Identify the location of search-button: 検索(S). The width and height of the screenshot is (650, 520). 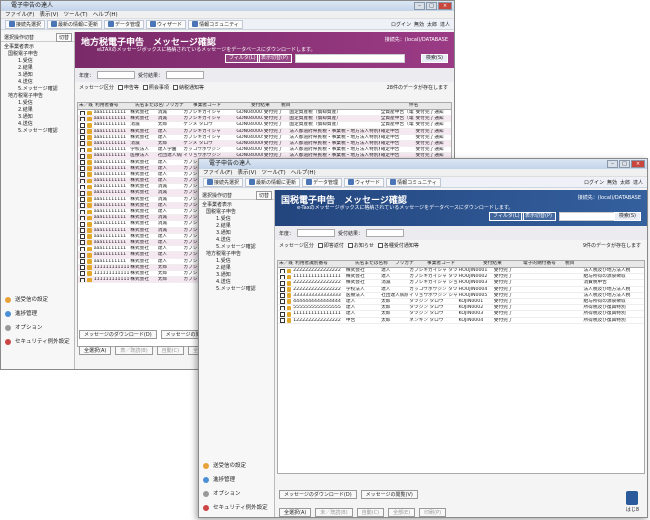
(627, 216).